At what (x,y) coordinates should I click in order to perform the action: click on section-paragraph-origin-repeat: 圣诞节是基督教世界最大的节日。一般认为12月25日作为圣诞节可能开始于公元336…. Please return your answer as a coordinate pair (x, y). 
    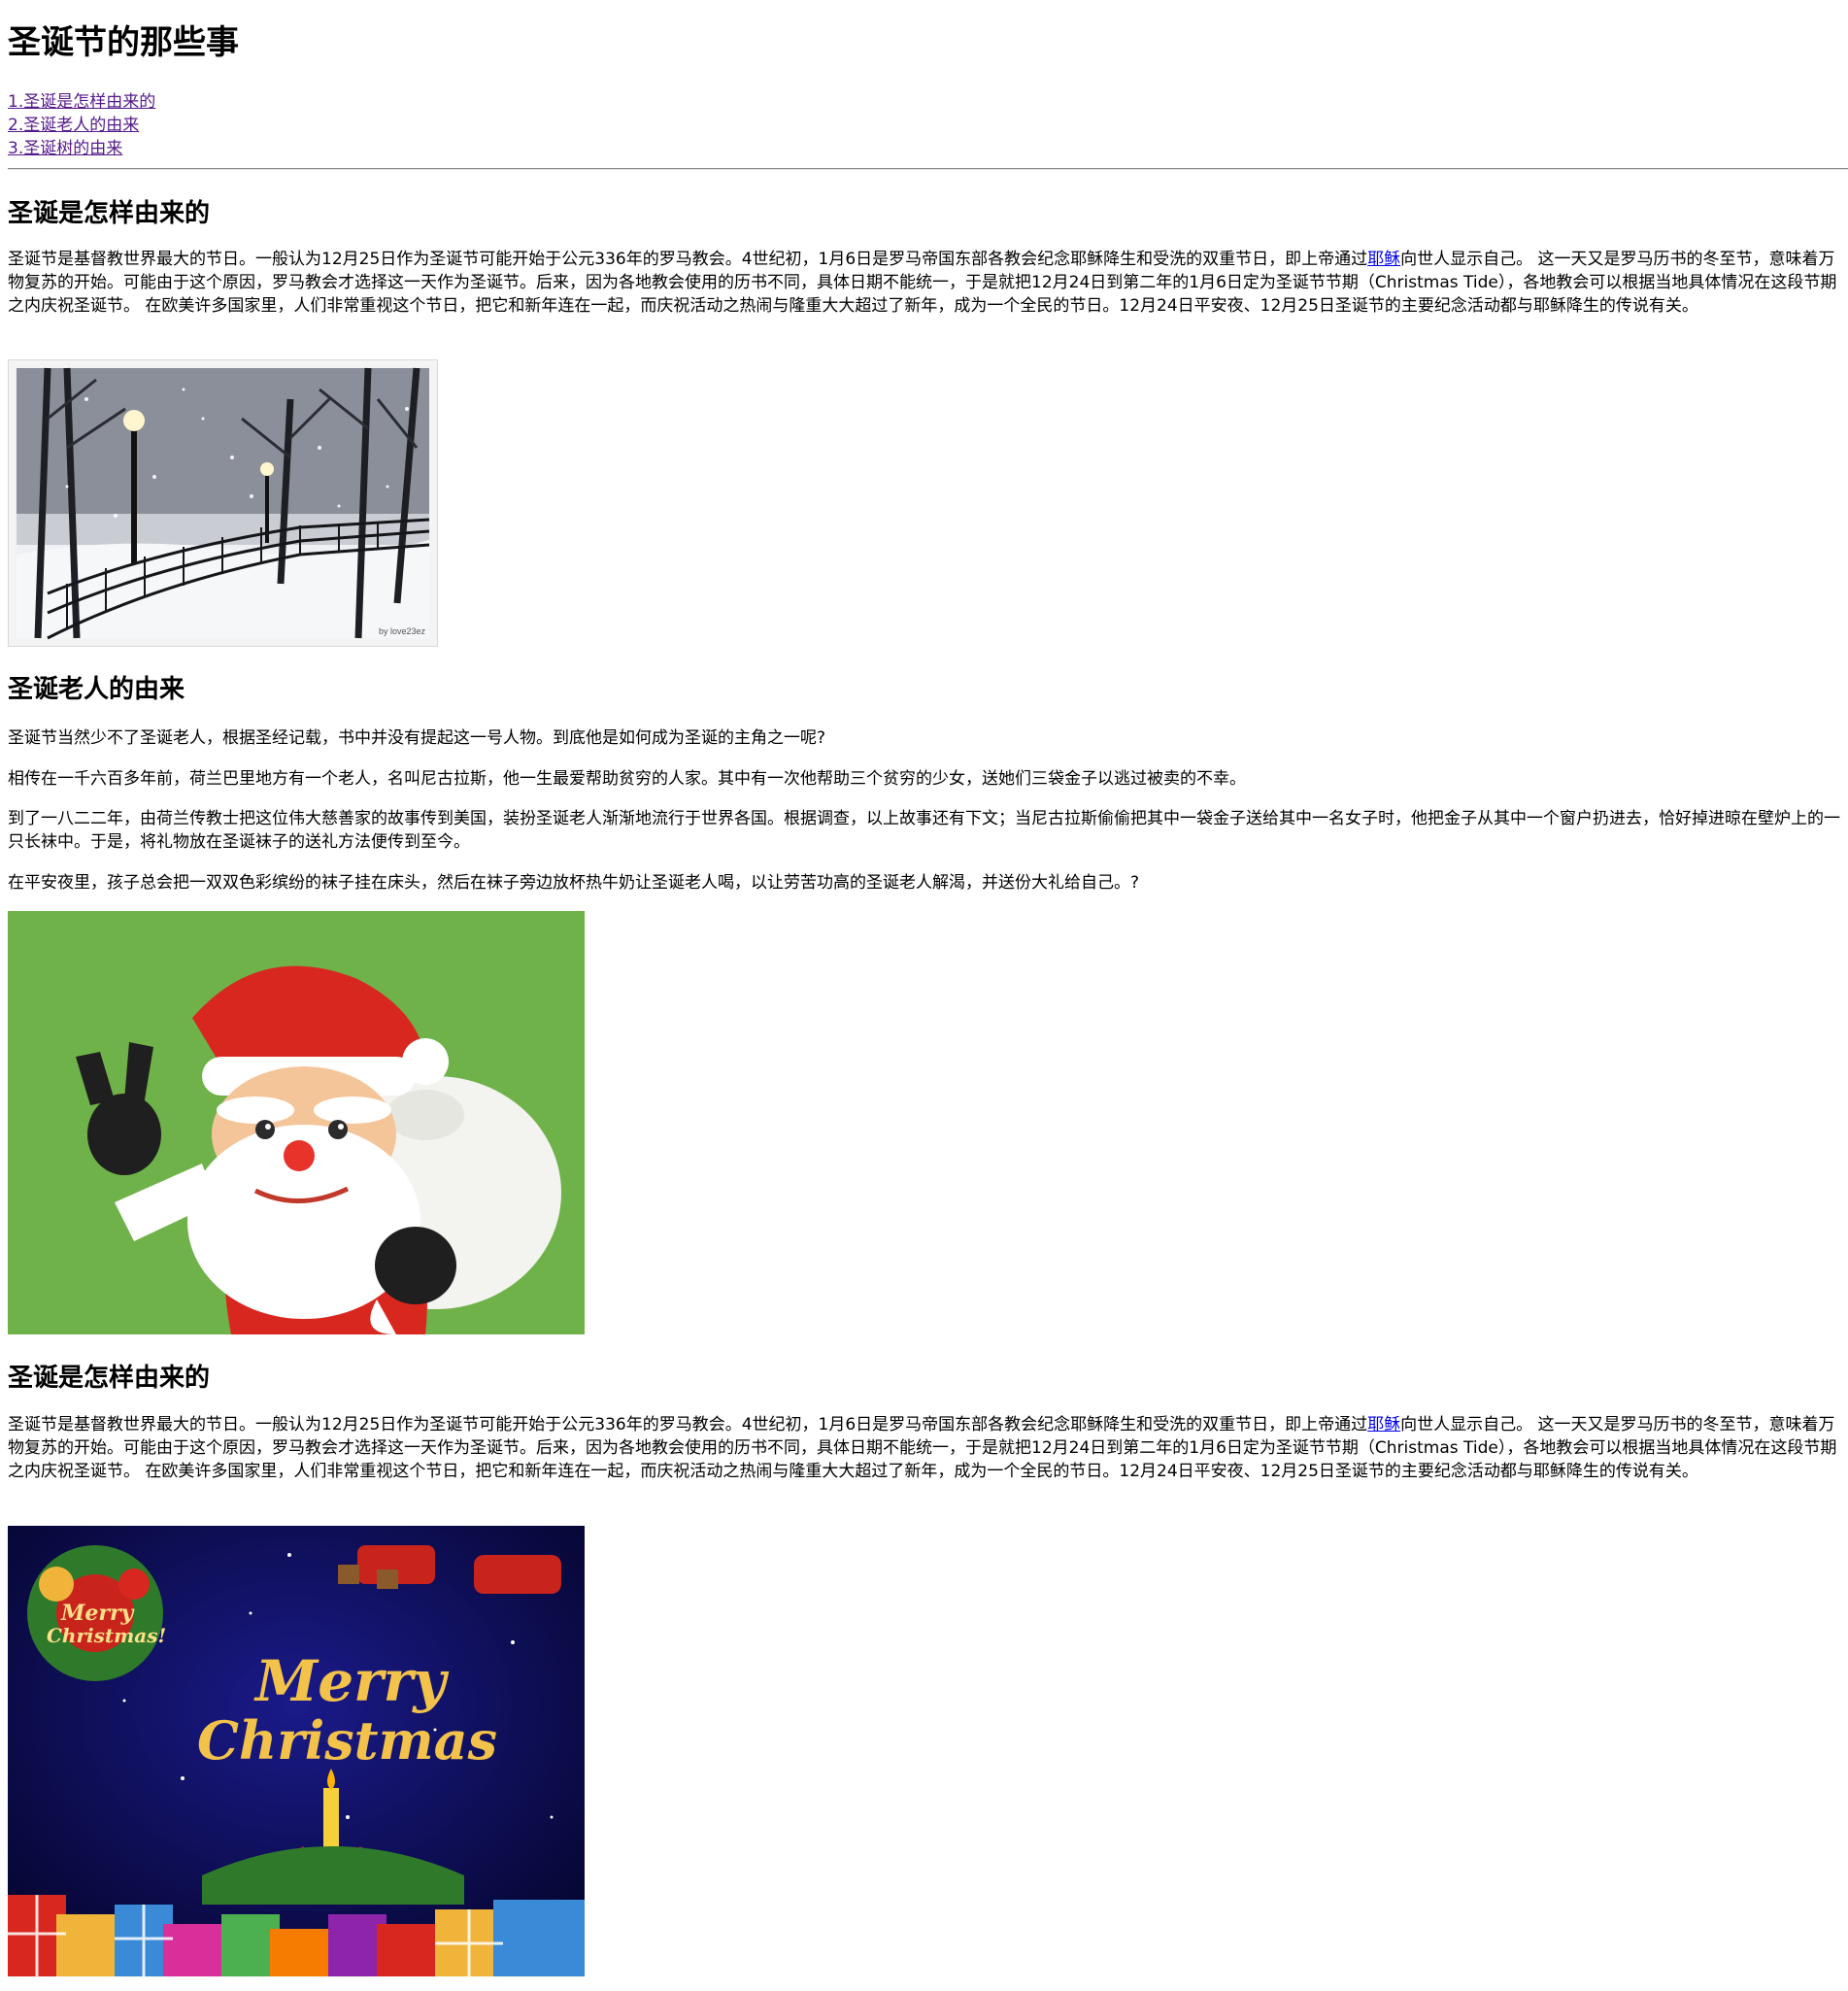
    Looking at the image, I should click on (928, 1448).